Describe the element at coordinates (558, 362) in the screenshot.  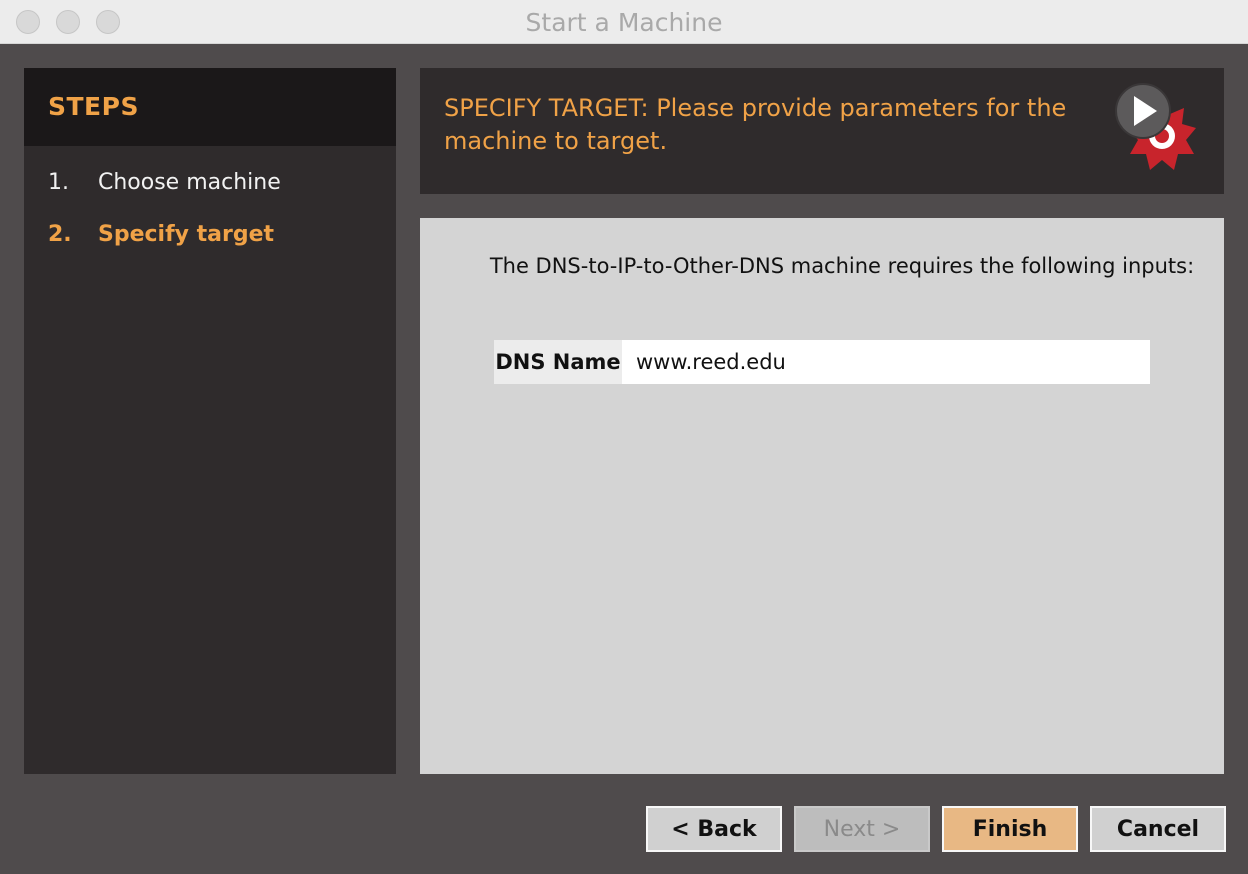
I see `dns-name-label: DNS Name` at that location.